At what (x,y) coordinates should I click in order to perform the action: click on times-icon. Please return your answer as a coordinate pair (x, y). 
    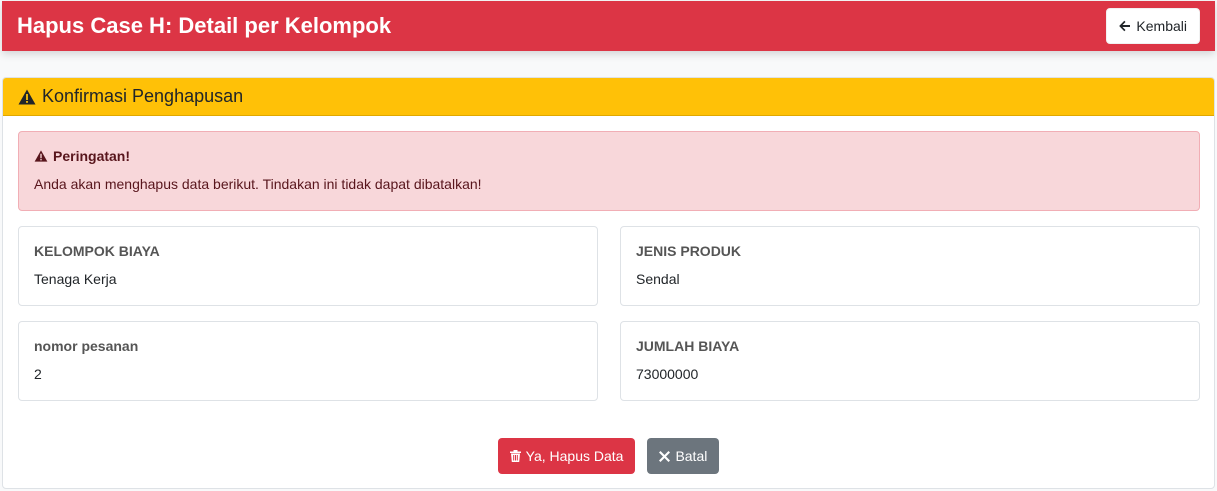
    Looking at the image, I should click on (665, 456).